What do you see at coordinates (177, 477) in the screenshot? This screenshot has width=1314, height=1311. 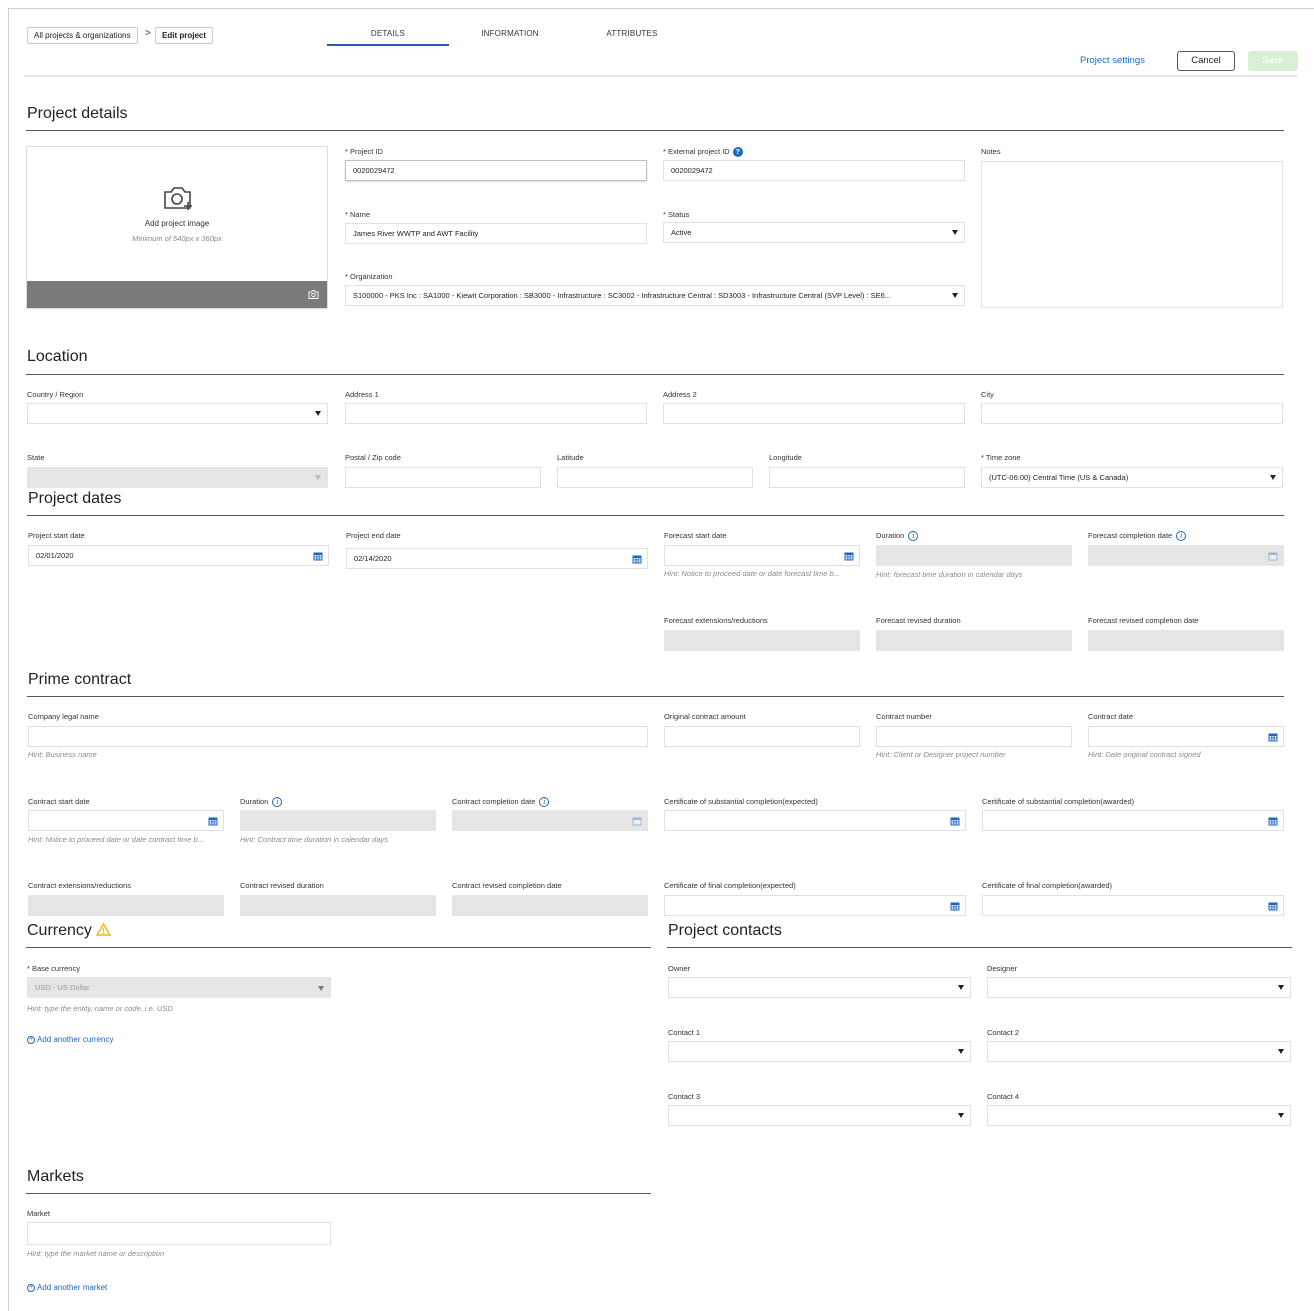 I see `state-select` at bounding box center [177, 477].